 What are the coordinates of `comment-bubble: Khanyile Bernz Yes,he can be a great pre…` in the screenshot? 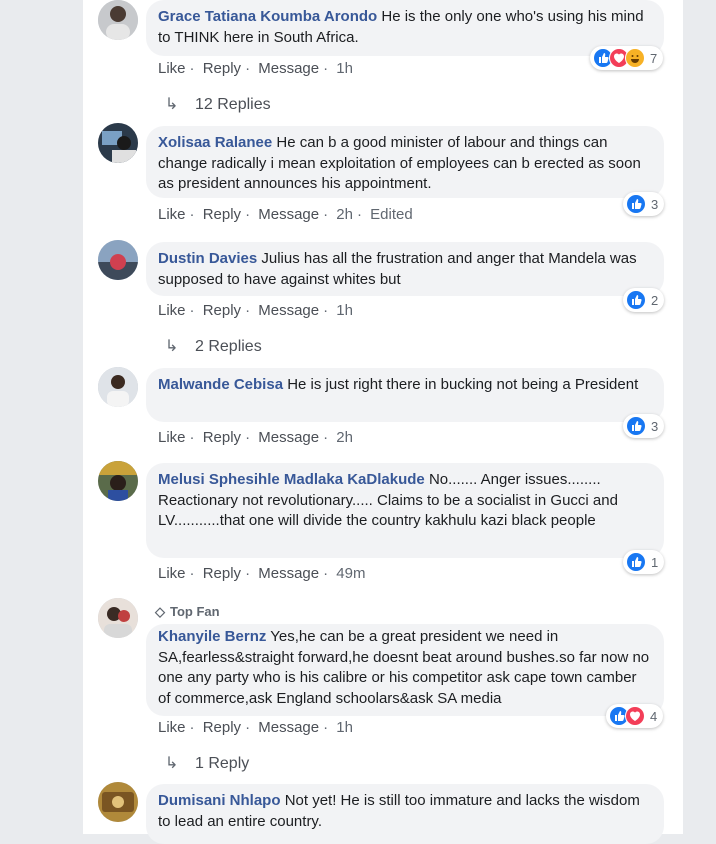 It's located at (405, 670).